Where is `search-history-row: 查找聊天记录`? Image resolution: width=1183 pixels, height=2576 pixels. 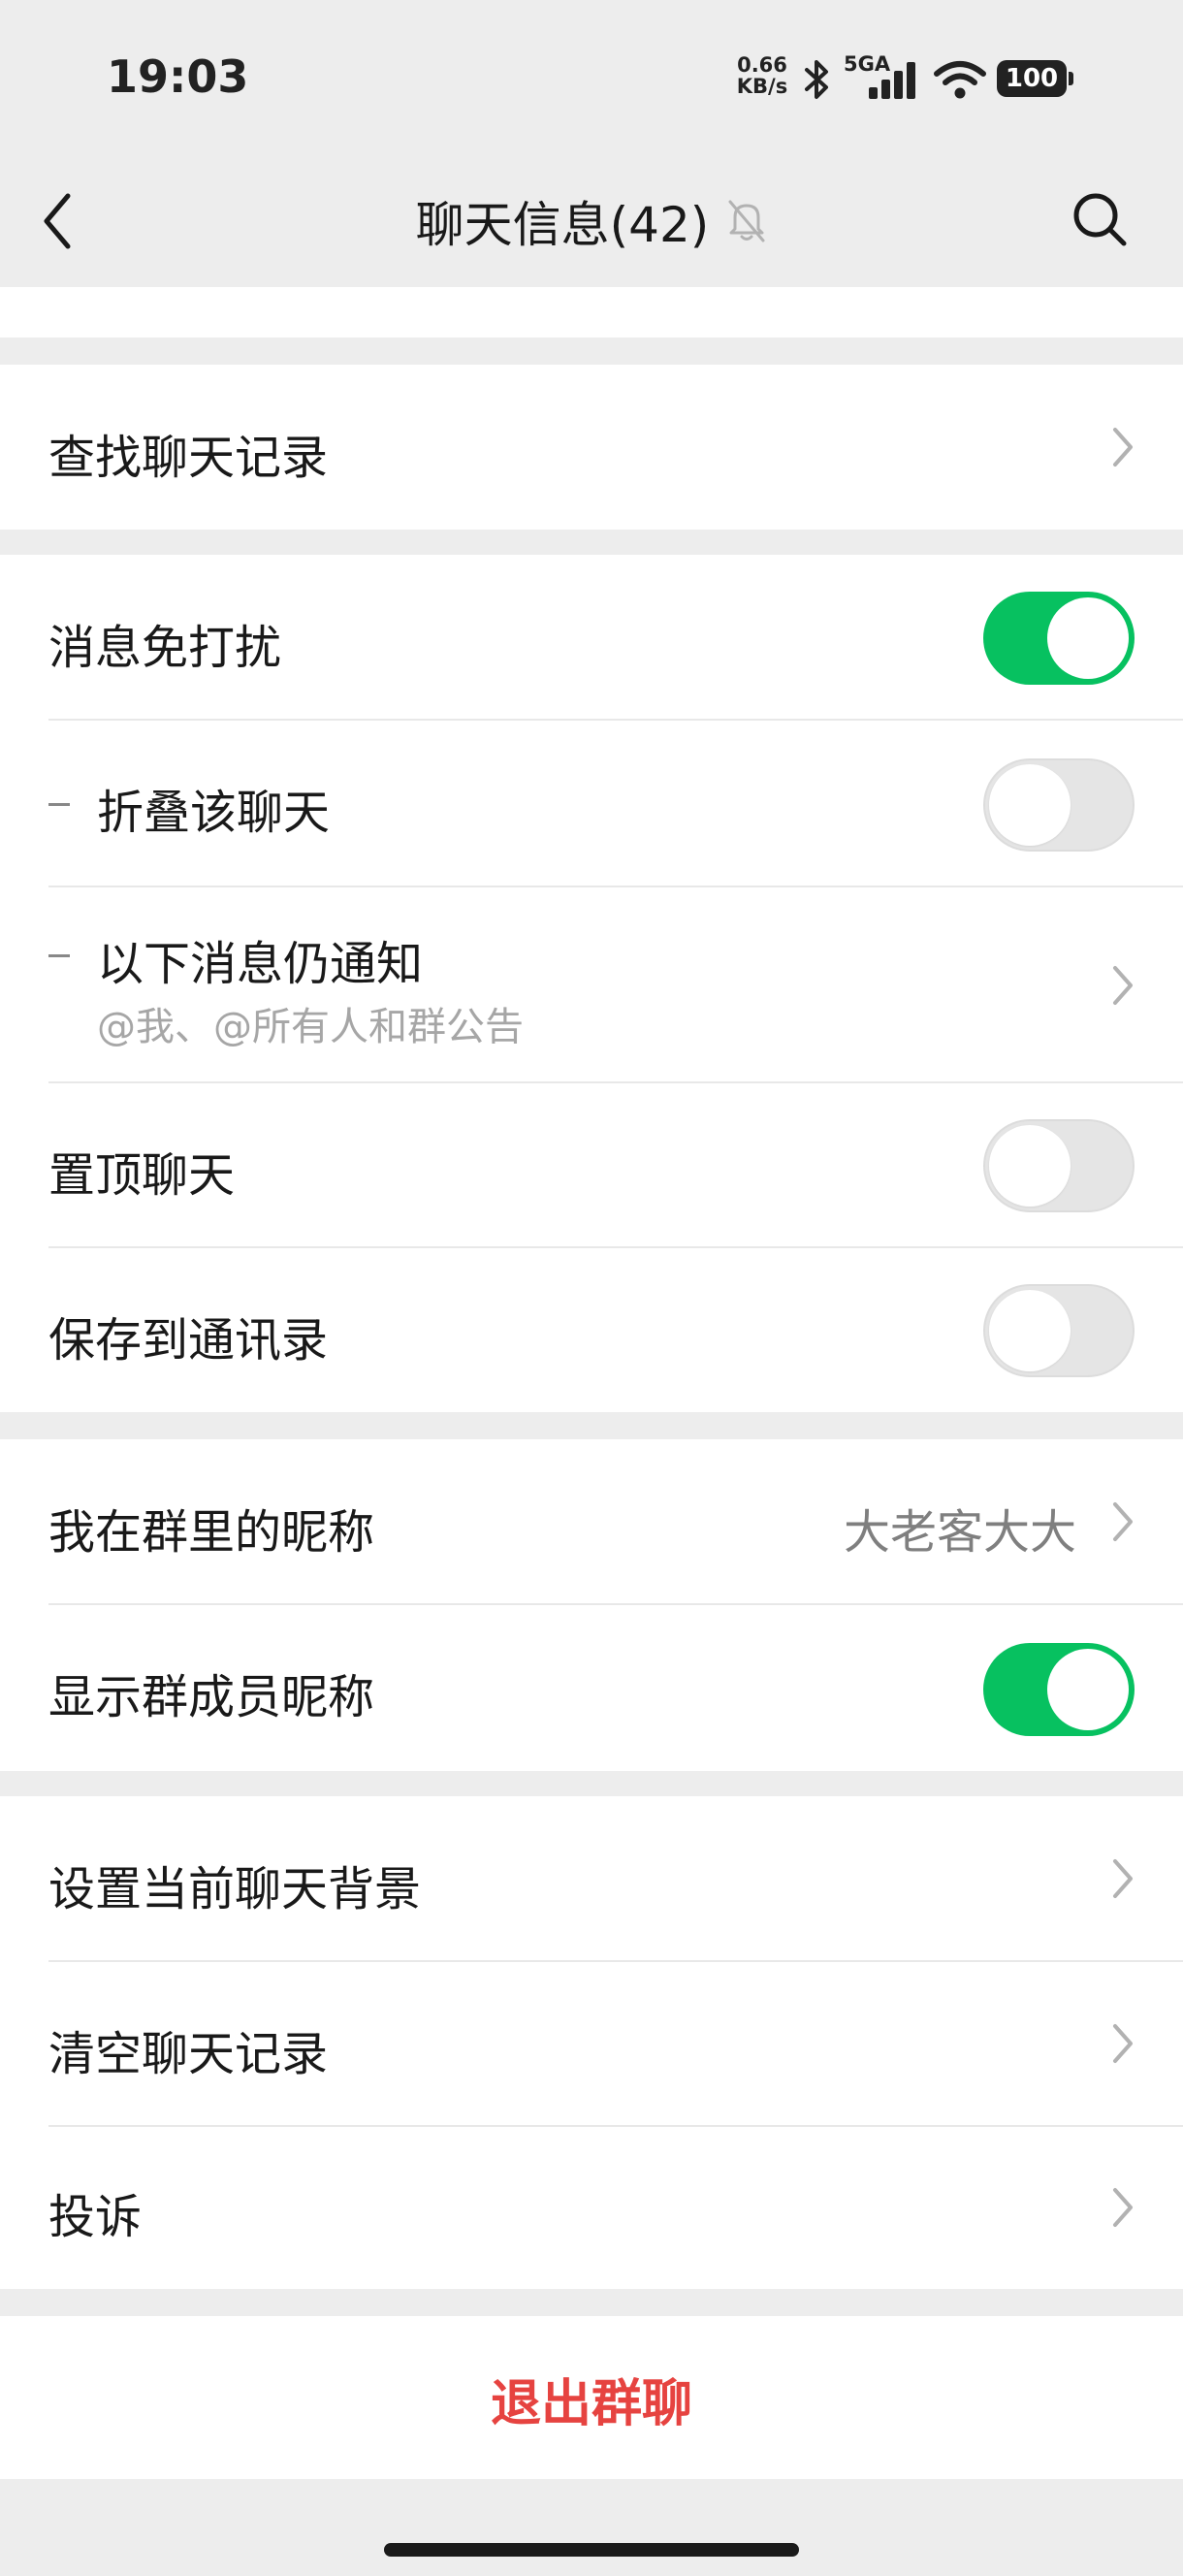 search-history-row: 查找聊天记录 is located at coordinates (591, 447).